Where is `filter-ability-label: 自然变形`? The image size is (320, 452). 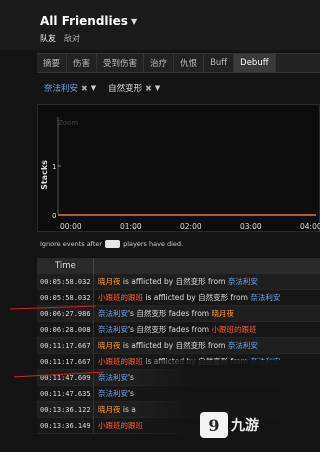
filter-ability-label: 自然变形 is located at coordinates (125, 89).